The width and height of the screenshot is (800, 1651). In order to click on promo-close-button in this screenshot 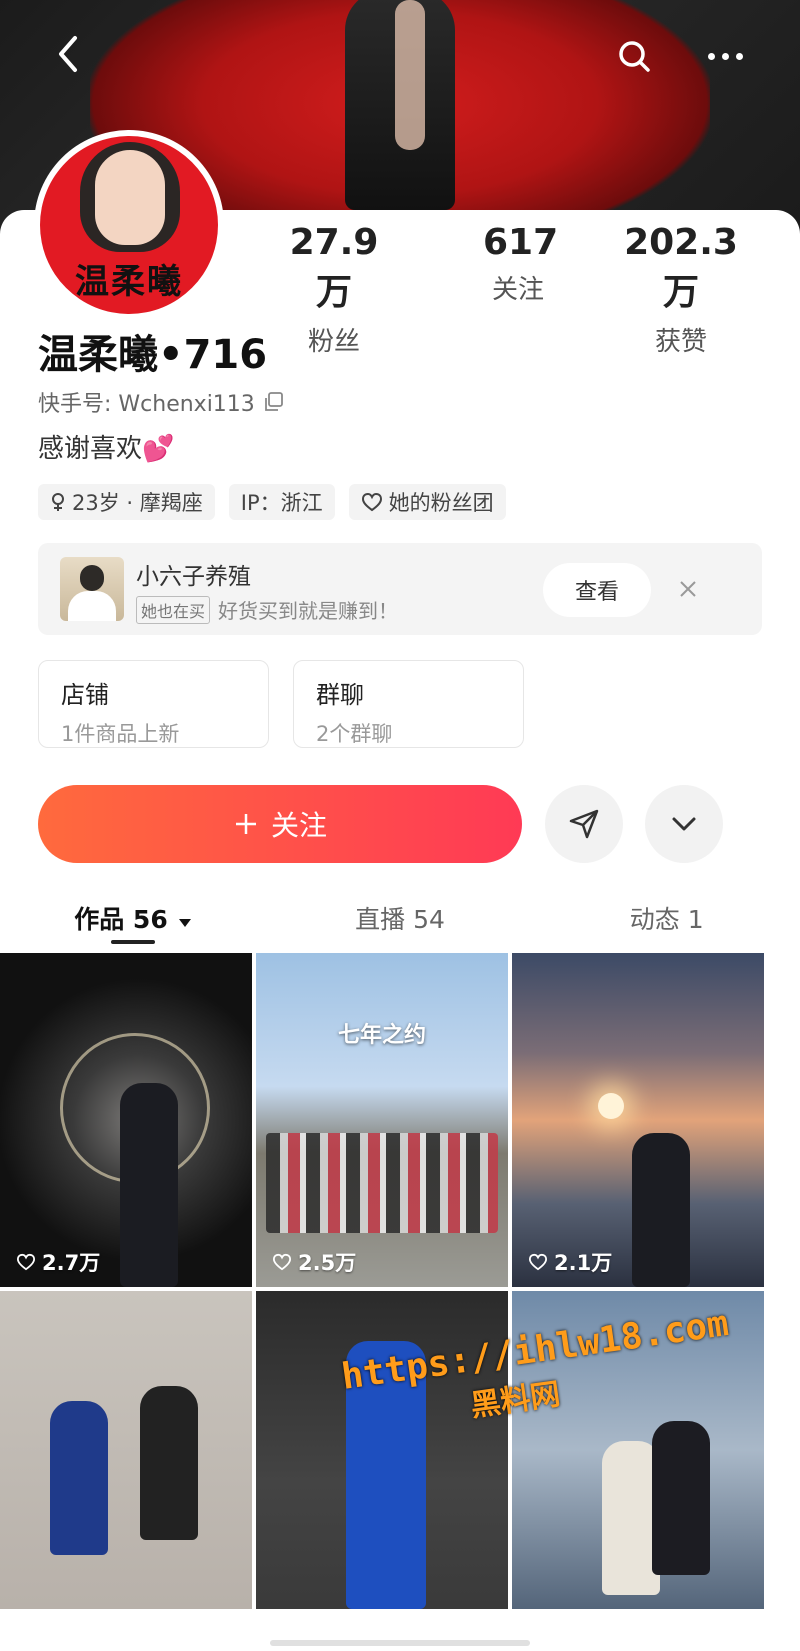, I will do `click(688, 589)`.